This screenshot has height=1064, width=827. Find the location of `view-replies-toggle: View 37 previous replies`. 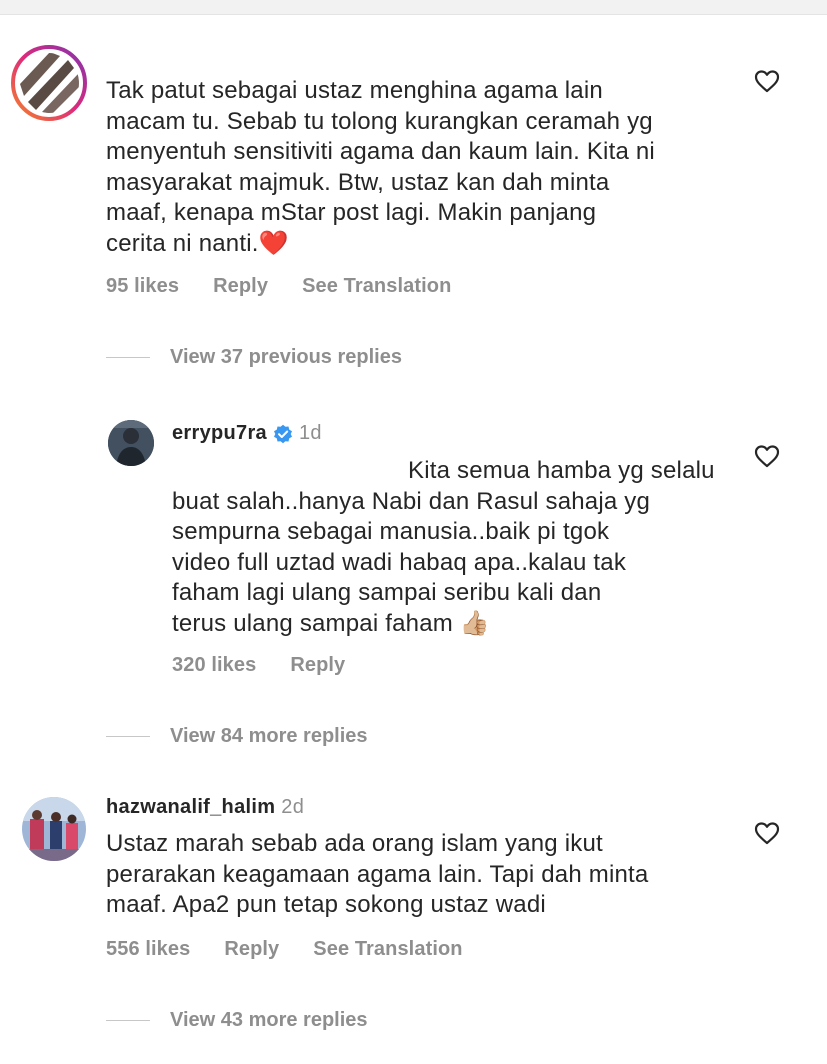

view-replies-toggle: View 37 previous replies is located at coordinates (254, 357).